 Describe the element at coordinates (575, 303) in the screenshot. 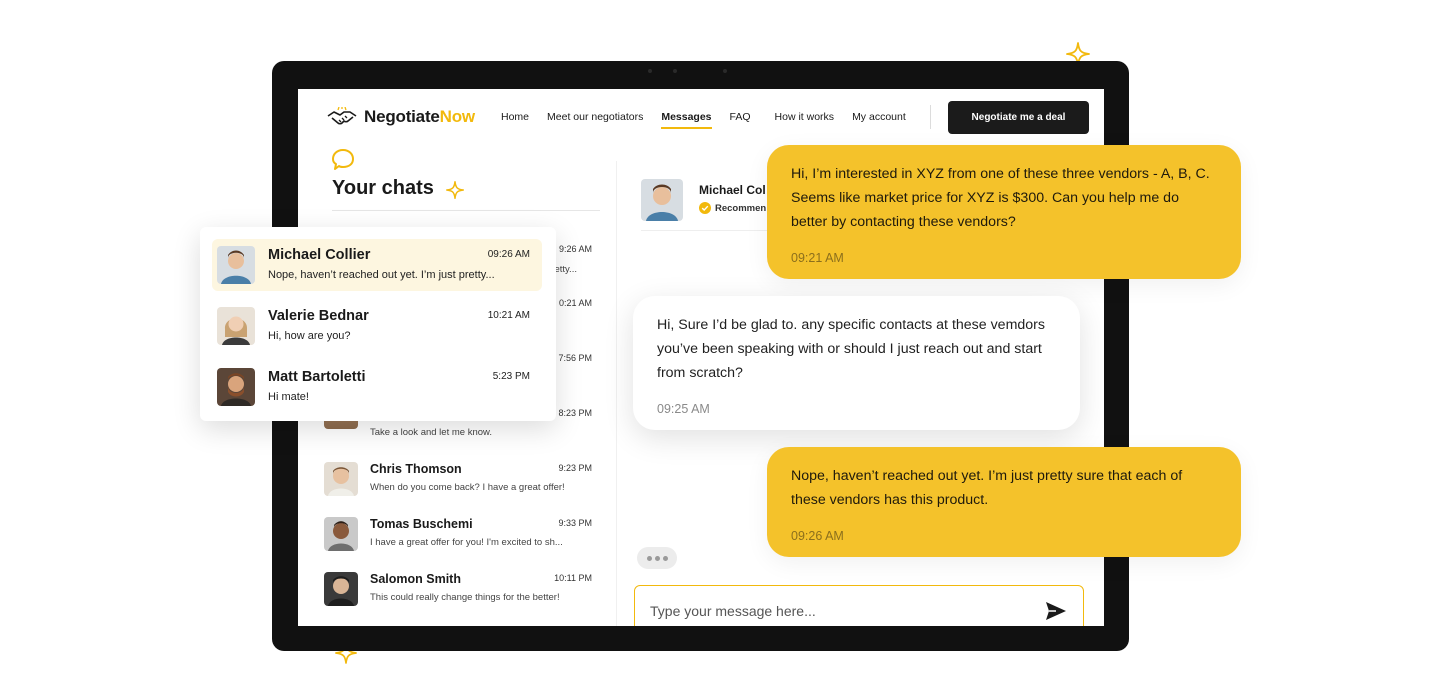

I see `chat-time: 0:21 AM` at that location.